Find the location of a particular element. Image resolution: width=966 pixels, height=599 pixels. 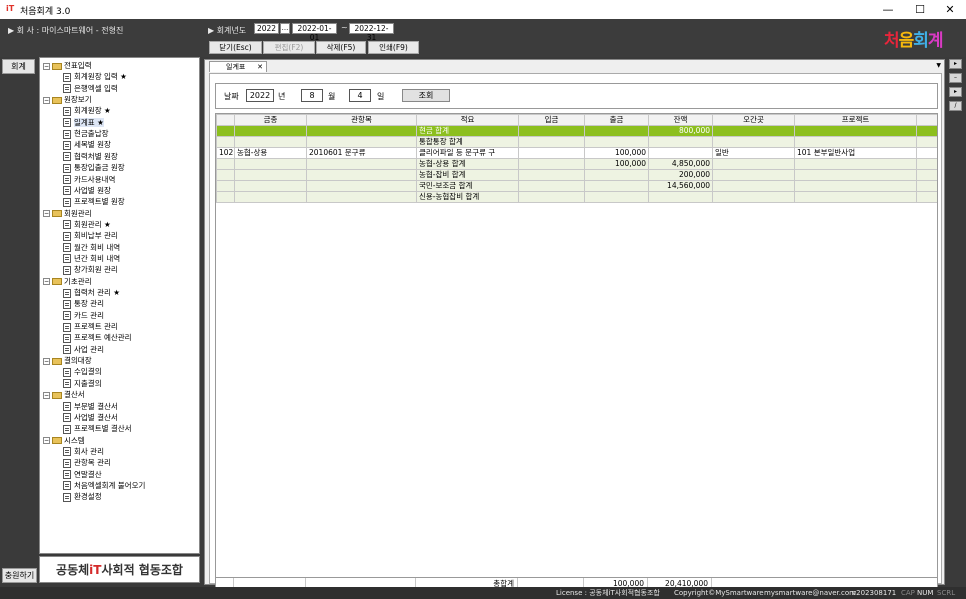

tree-item-label: 결산서 is located at coordinates (74, 395).